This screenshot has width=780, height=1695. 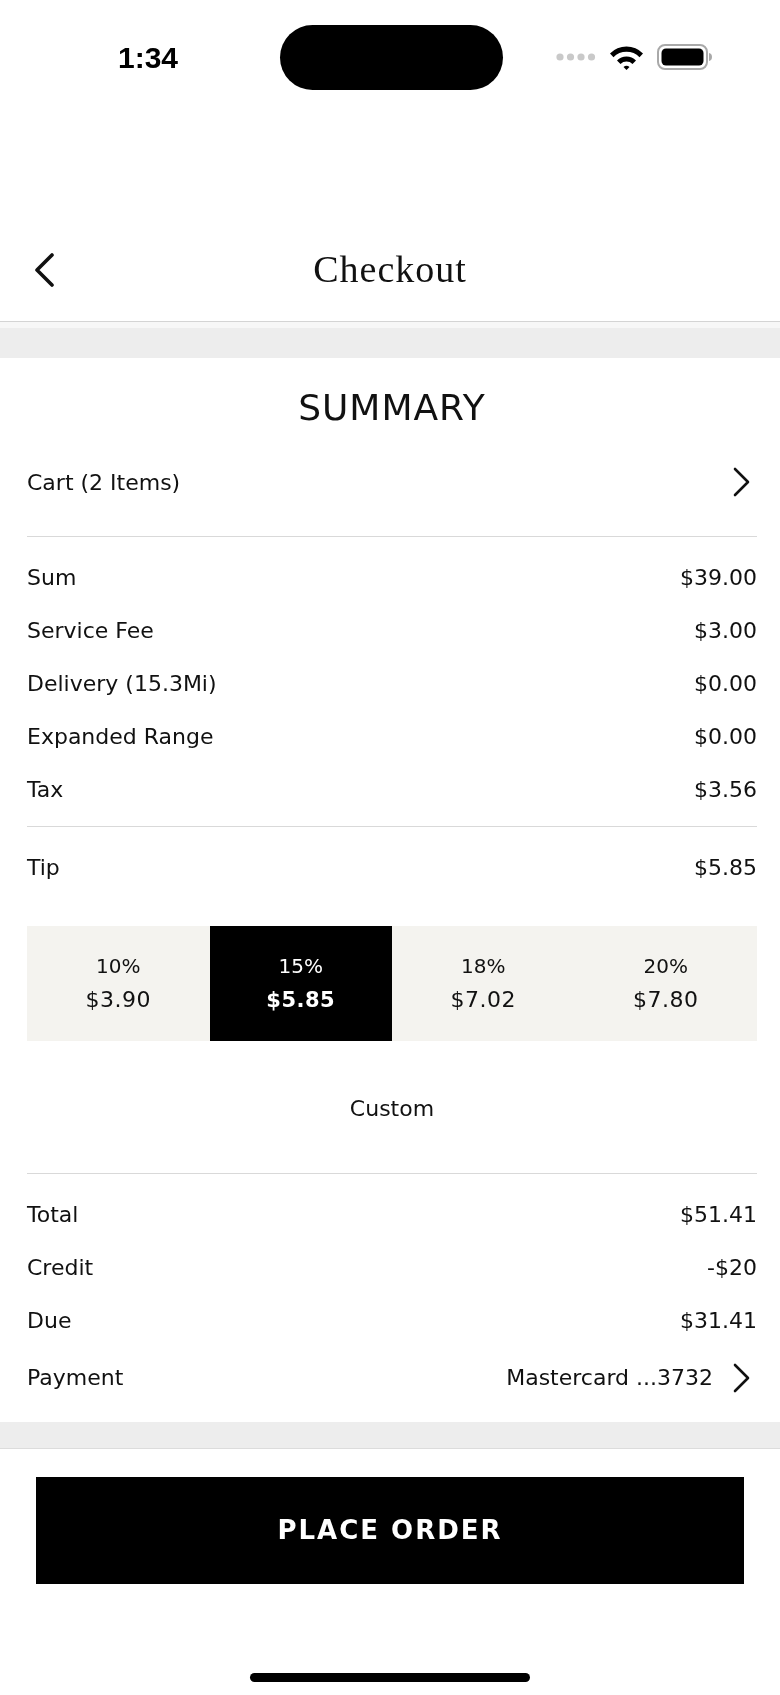 What do you see at coordinates (718, 578) in the screenshot?
I see `charge-amount: $39.00` at bounding box center [718, 578].